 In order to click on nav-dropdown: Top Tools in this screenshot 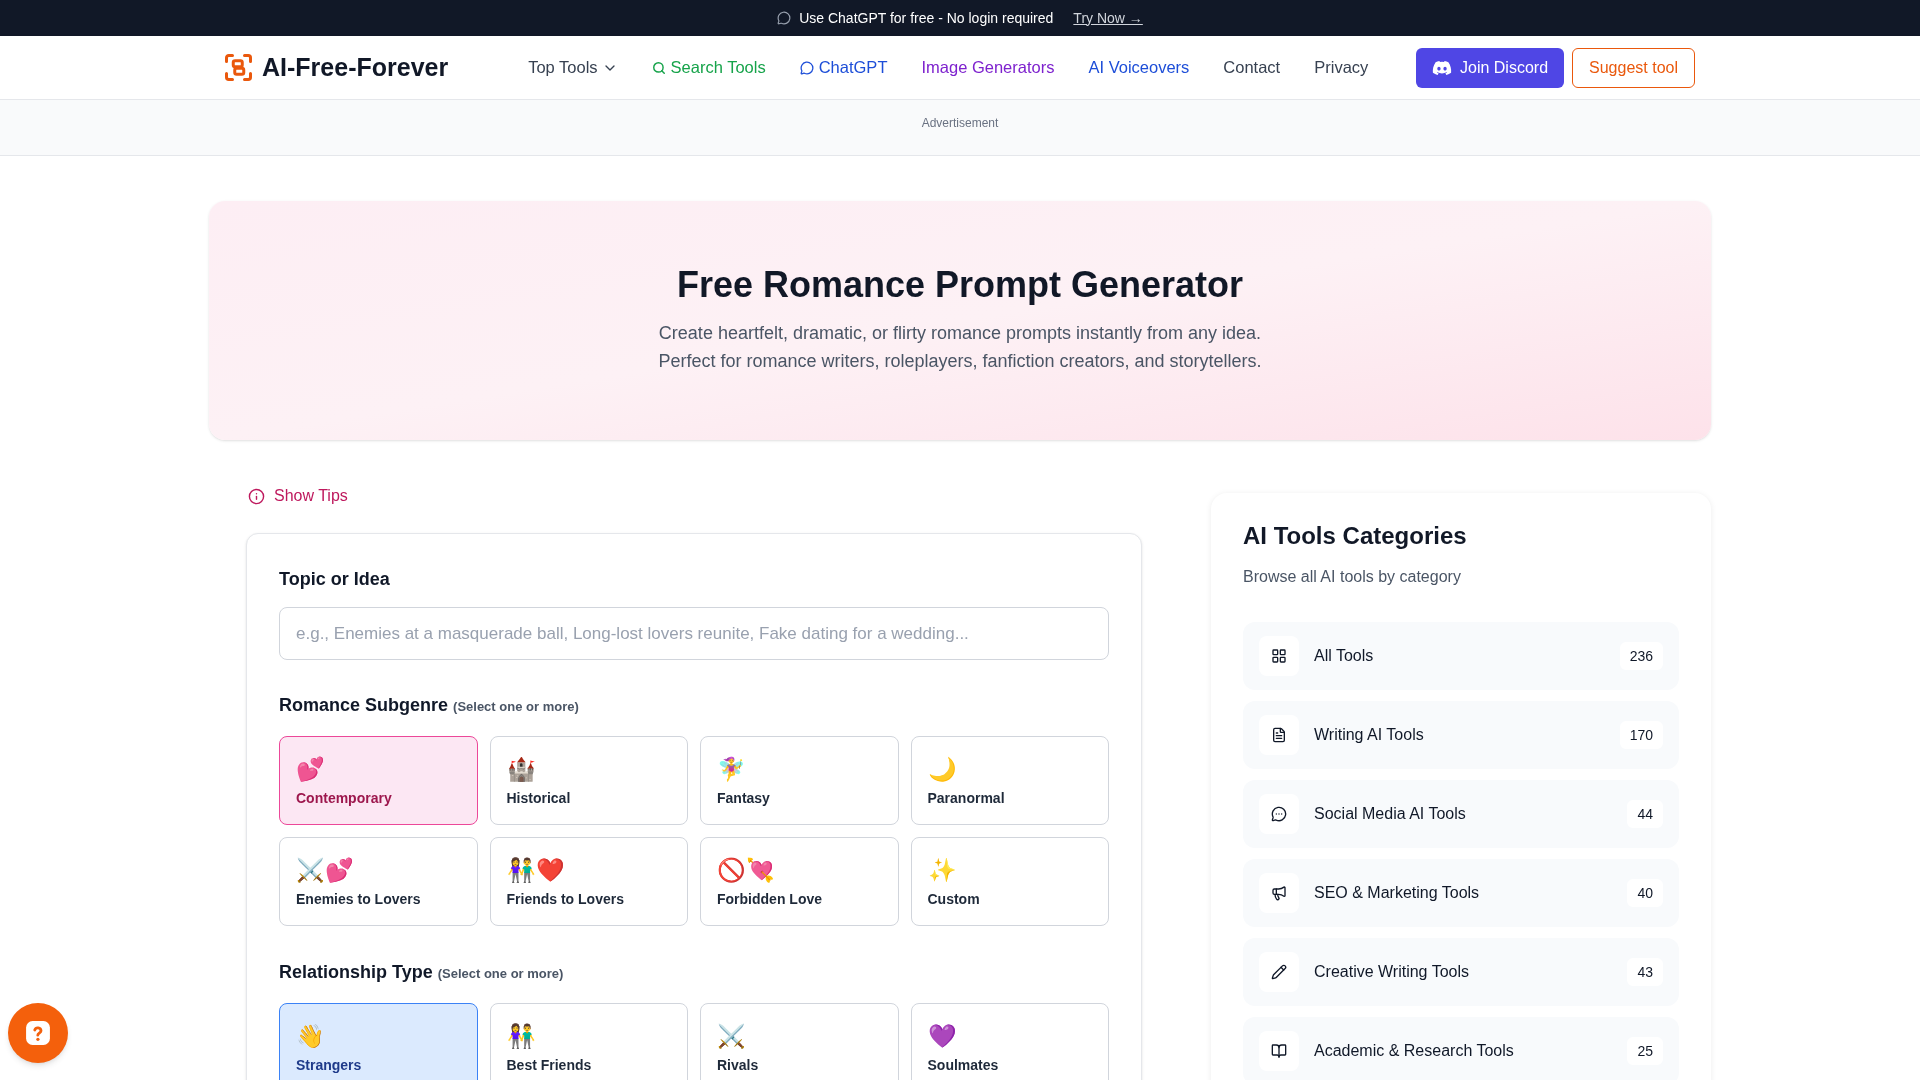, I will do `click(573, 67)`.